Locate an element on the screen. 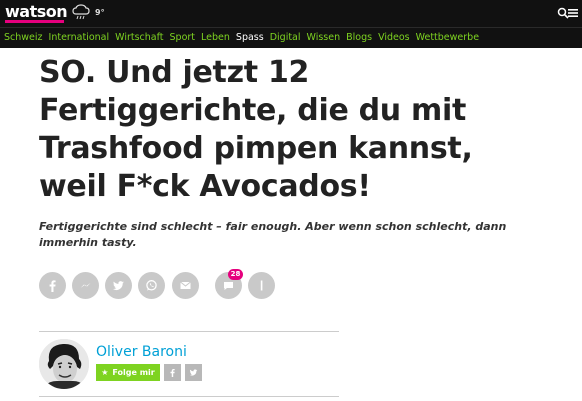 The width and height of the screenshot is (582, 401). author-twitter-button is located at coordinates (193, 372).